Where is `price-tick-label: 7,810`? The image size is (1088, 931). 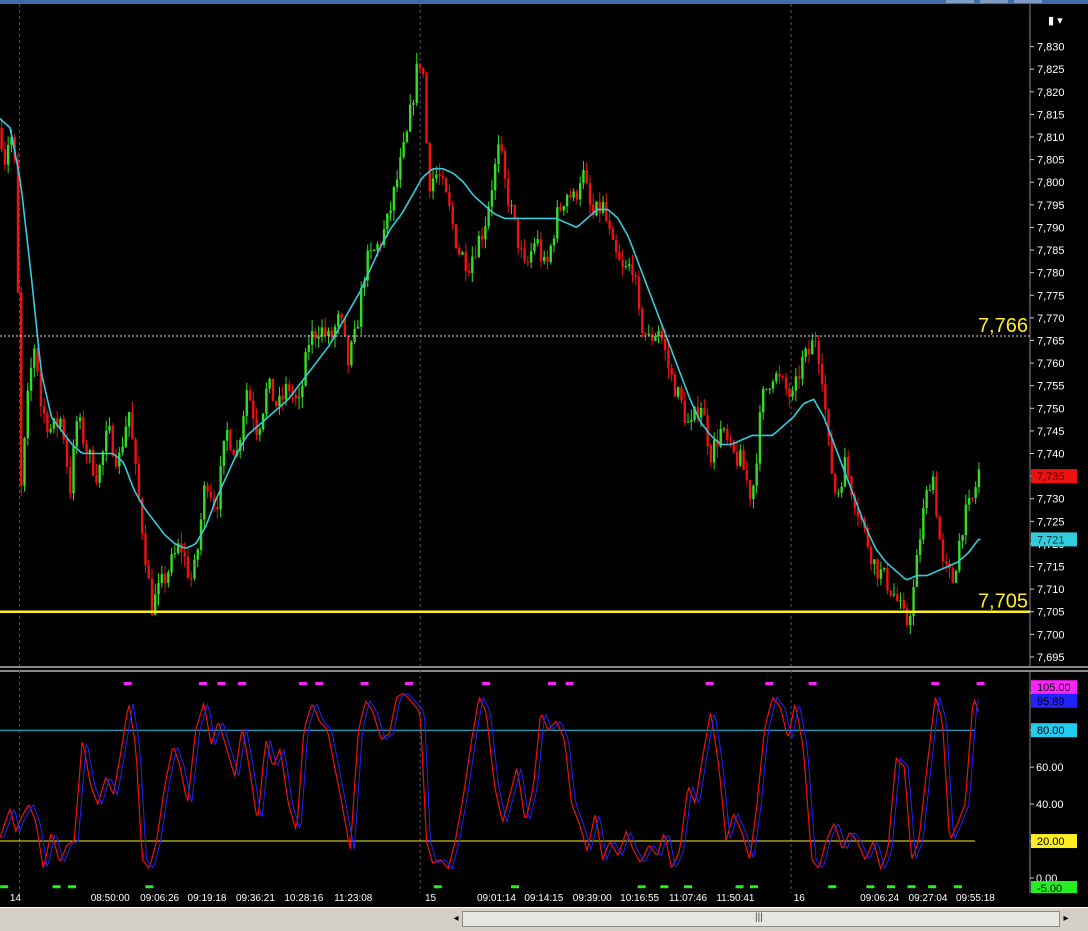
price-tick-label: 7,810 is located at coordinates (1051, 138).